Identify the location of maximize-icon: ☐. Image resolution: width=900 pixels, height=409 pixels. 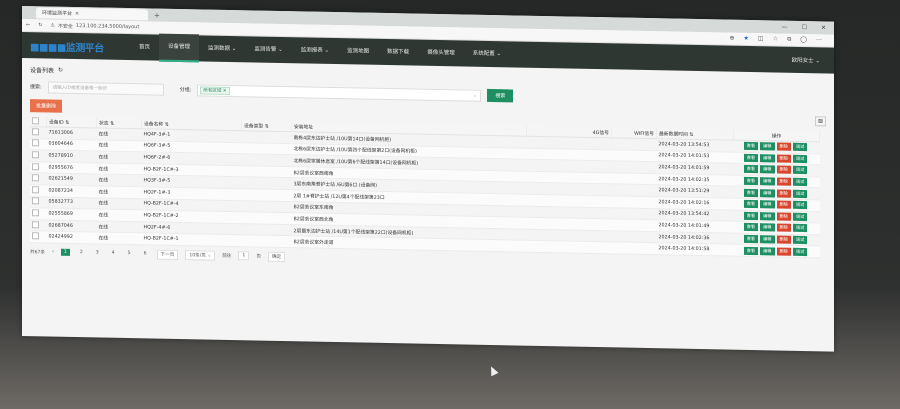
(804, 27).